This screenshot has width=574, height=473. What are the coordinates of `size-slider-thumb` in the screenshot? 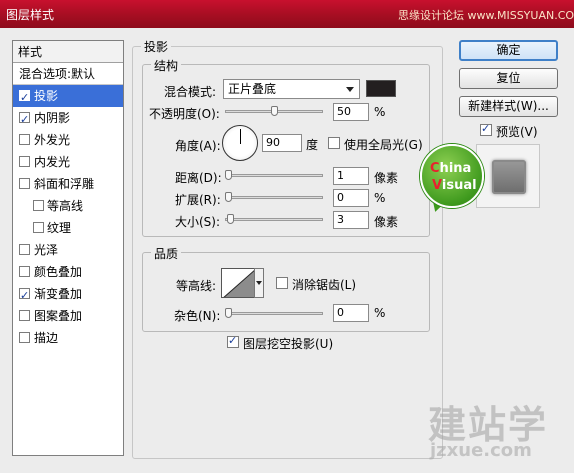 It's located at (230, 219).